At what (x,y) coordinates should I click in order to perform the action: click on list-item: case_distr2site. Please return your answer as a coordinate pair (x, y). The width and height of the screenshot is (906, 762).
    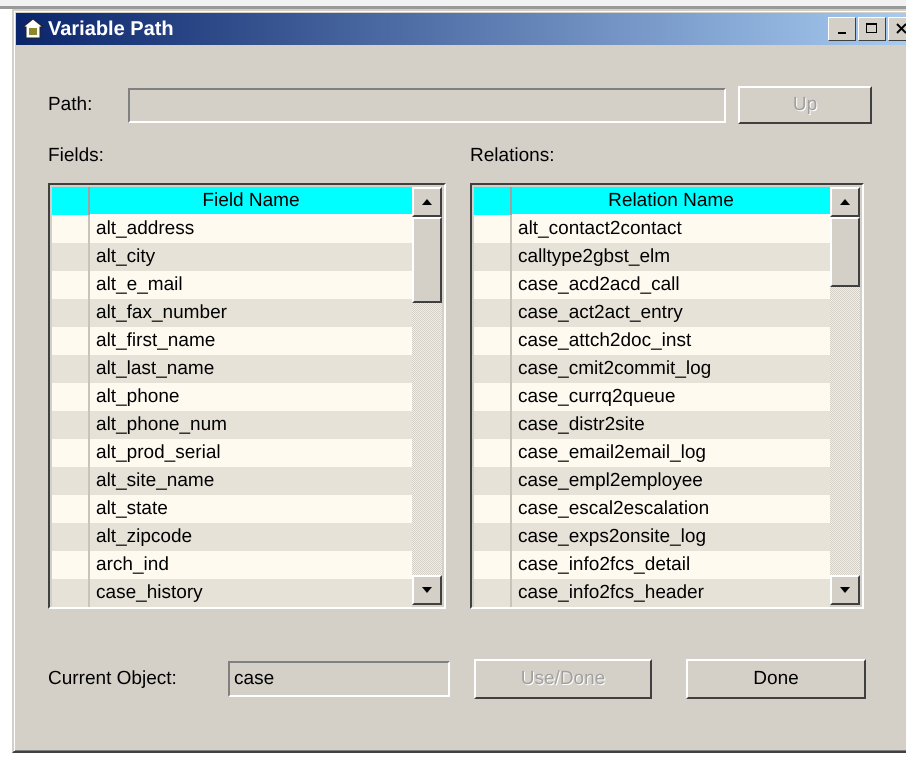
    Looking at the image, I should click on (671, 425).